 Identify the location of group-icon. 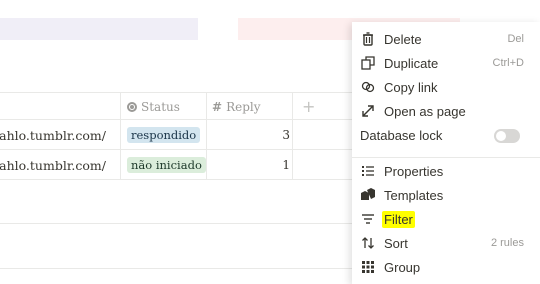
(368, 267).